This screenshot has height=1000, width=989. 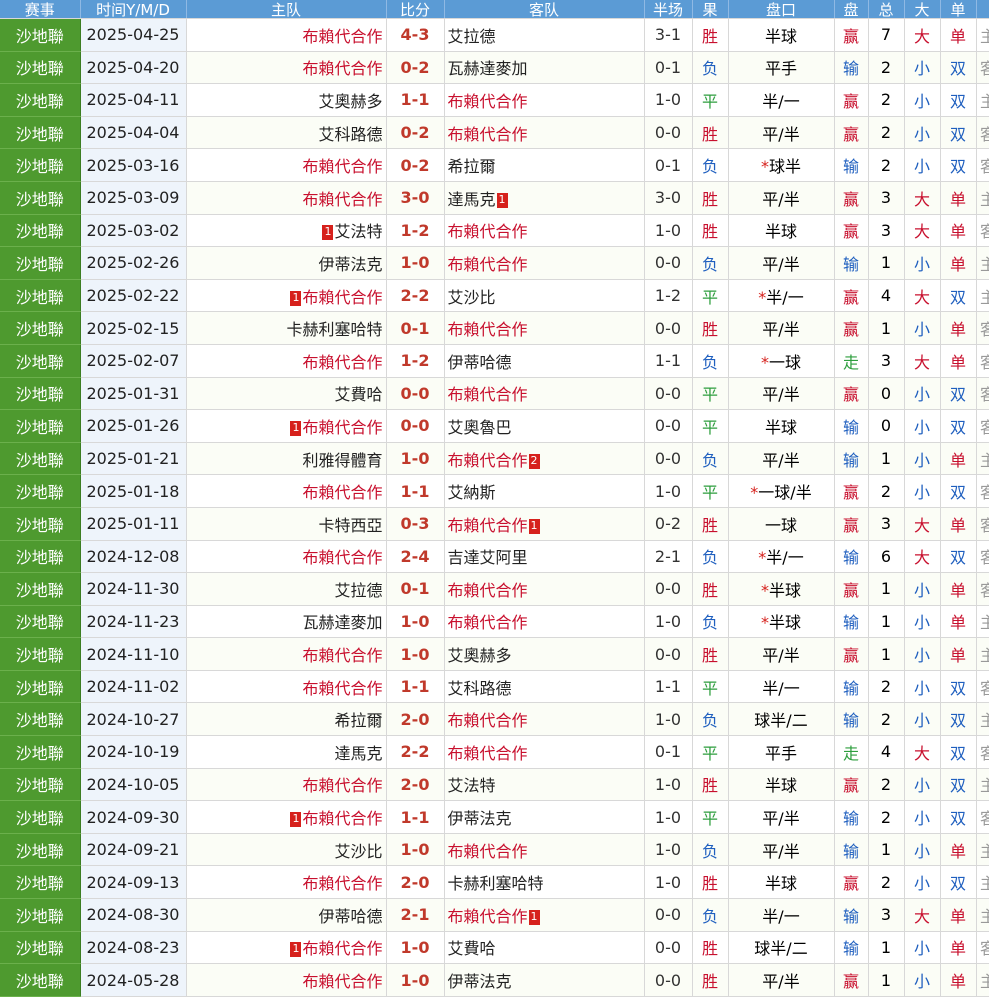 I want to click on away-team-cell: 伊蒂法克, so click(x=544, y=817).